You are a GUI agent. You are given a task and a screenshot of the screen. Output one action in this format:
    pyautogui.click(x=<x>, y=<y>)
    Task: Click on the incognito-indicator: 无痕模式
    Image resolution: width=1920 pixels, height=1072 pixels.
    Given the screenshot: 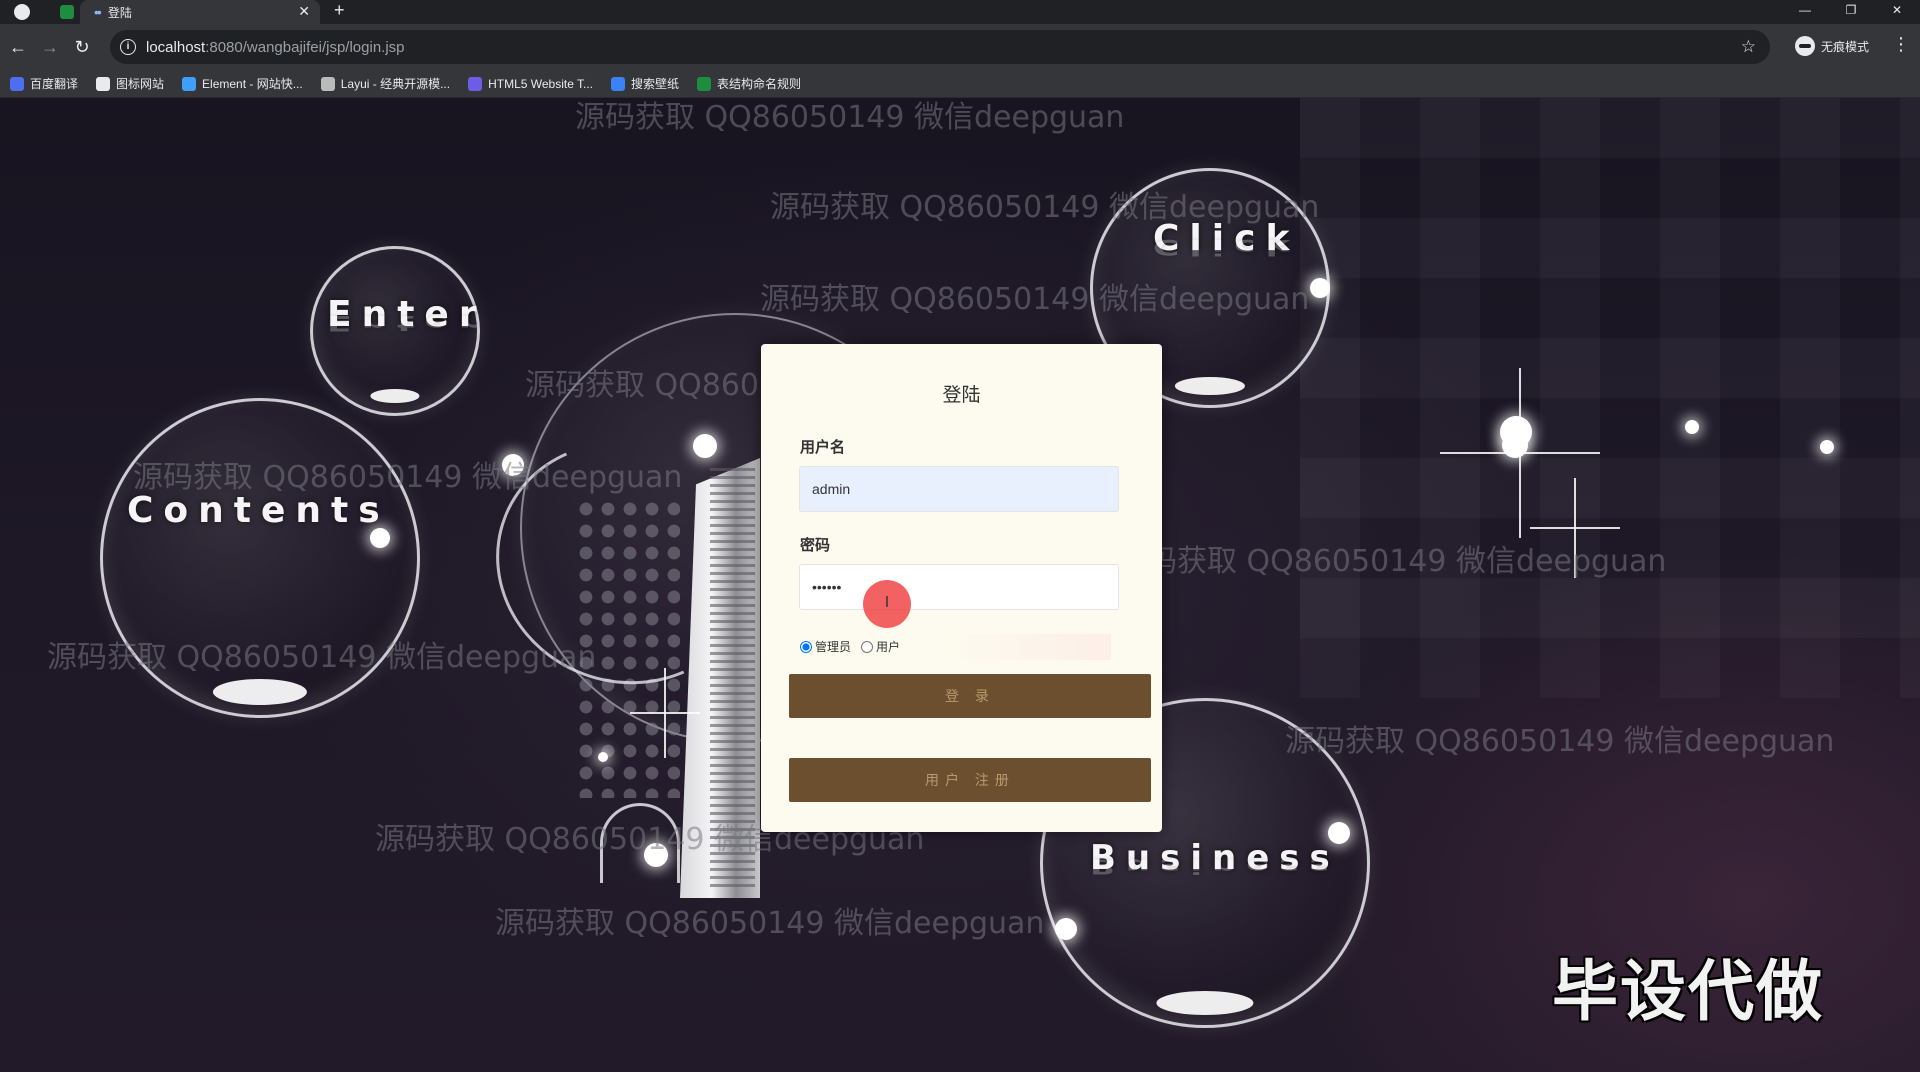 What is the action you would take?
    pyautogui.click(x=1832, y=46)
    